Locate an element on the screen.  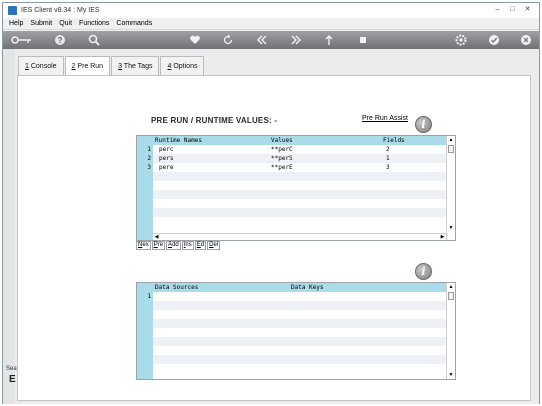
close-window-button: ✕ is located at coordinates (527, 9).